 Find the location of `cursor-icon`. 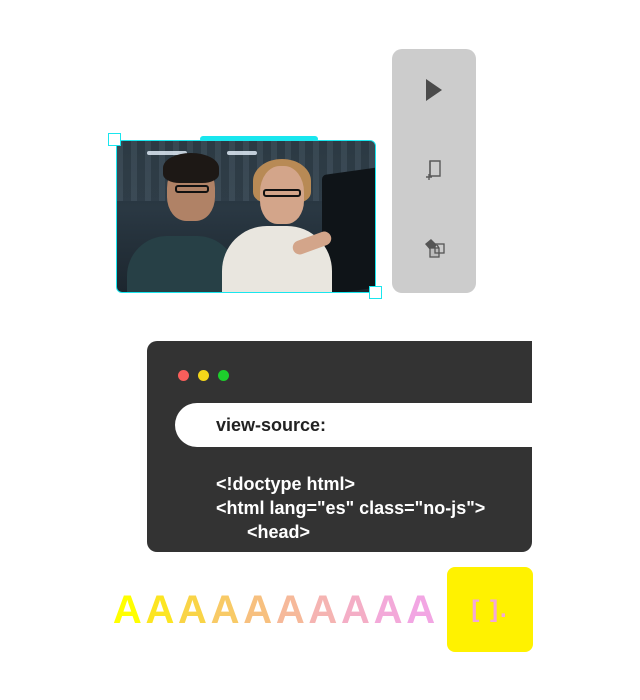

cursor-icon is located at coordinates (434, 90).